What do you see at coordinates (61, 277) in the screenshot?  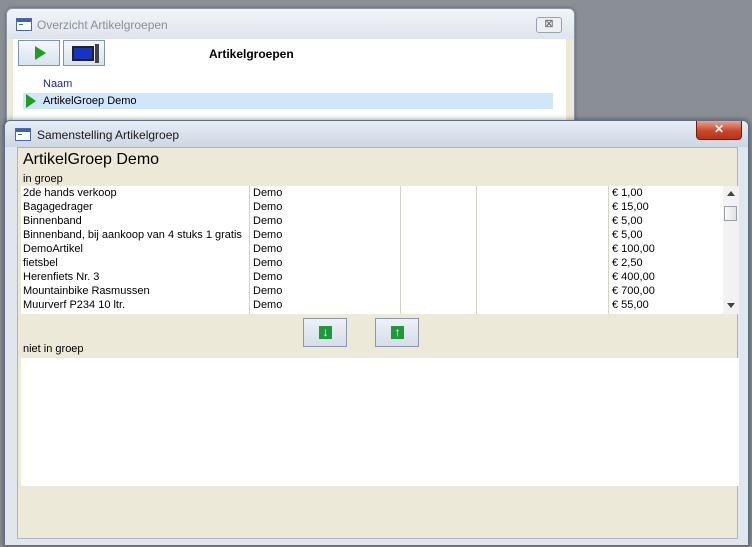 I see `item-name-cell: Herenfiets Nr. 3` at bounding box center [61, 277].